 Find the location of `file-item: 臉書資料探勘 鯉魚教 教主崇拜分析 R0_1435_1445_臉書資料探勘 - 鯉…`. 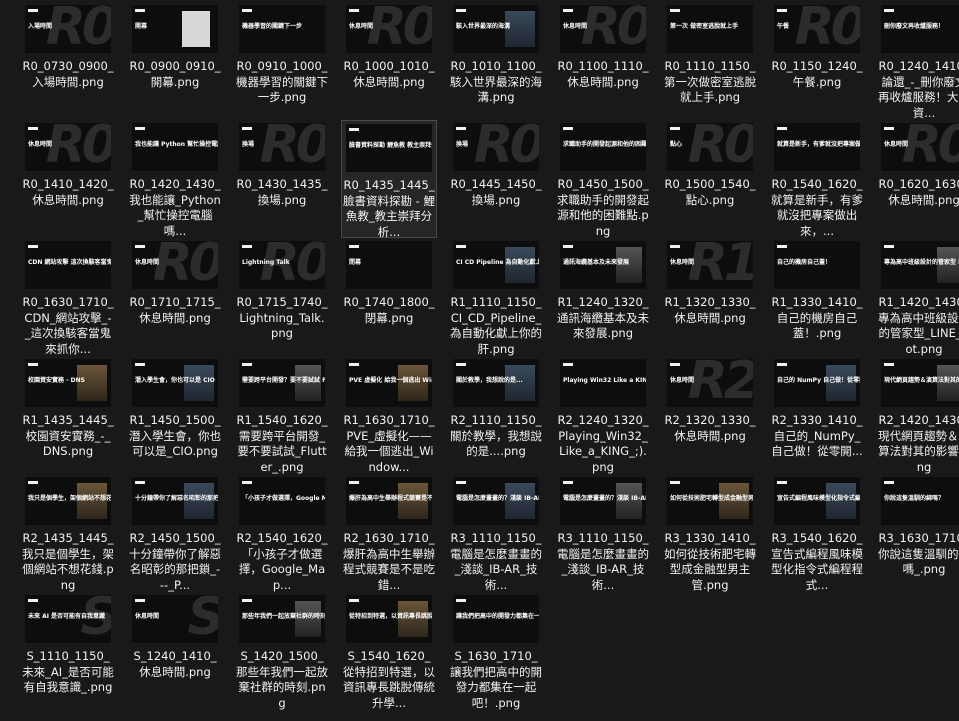

file-item: 臉書資料探勘 鯉魚教 教主崇拜分析 R0_1435_1445_臉書資料探勘 - 鯉… is located at coordinates (389, 179).